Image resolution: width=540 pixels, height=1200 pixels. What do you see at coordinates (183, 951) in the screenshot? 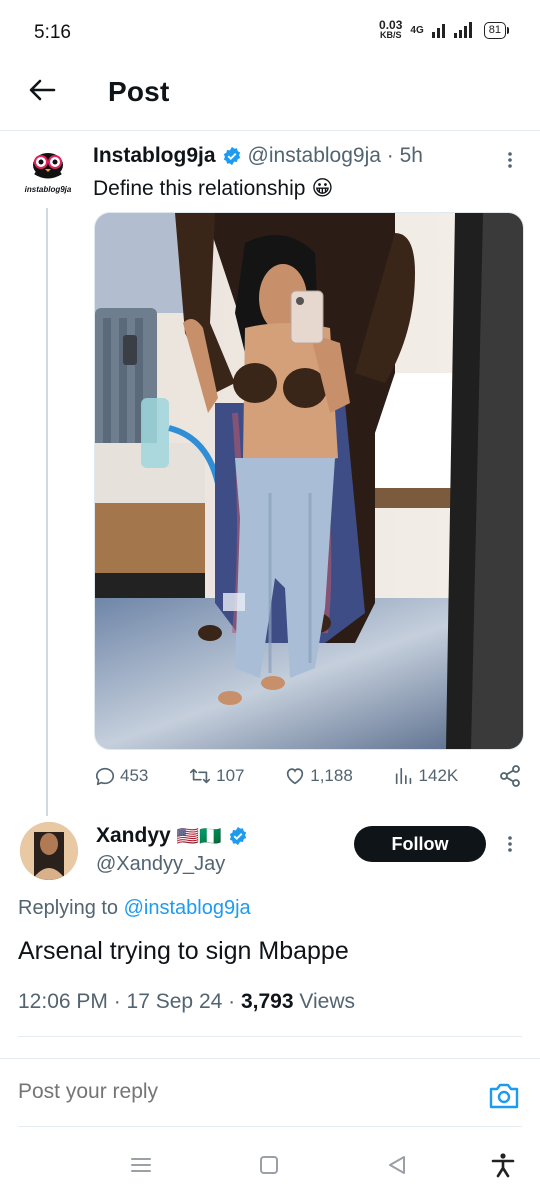
I see `reply-text: Arsenal trying to sign Mbappe` at bounding box center [183, 951].